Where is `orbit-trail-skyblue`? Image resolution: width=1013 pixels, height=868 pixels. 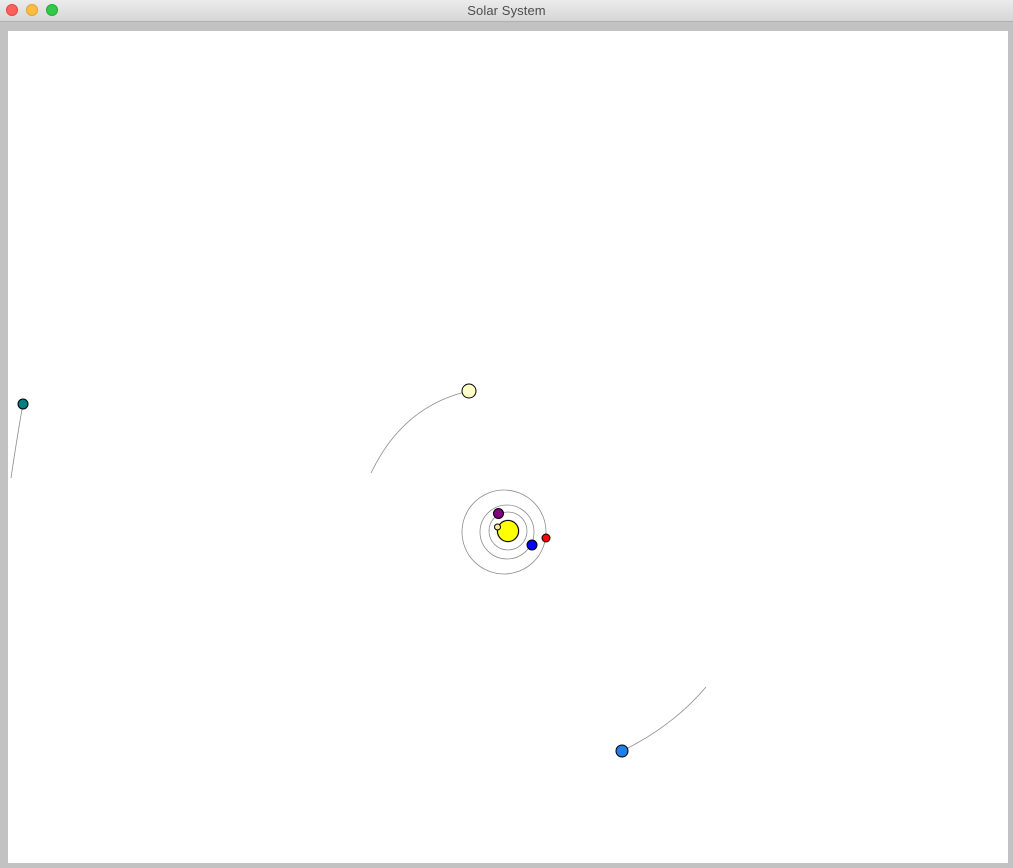 orbit-trail-skyblue is located at coordinates (664, 719).